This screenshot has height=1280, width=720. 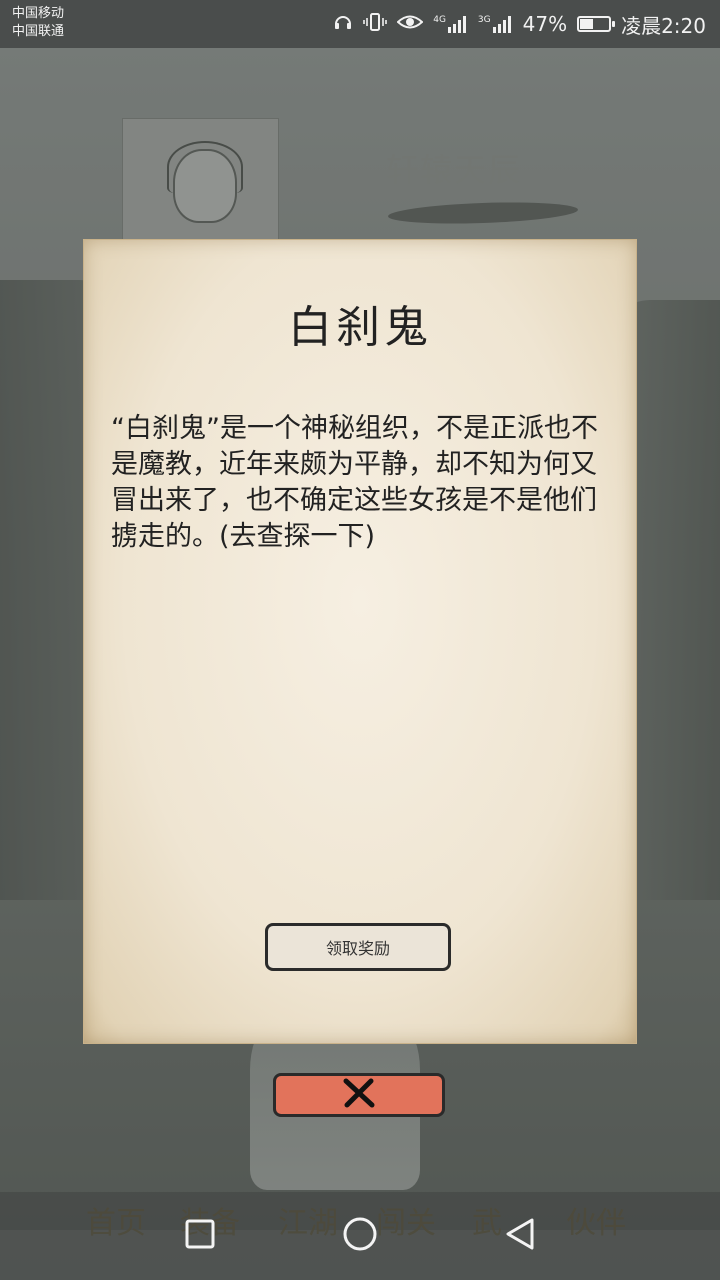 I want to click on home-button, so click(x=360, y=1236).